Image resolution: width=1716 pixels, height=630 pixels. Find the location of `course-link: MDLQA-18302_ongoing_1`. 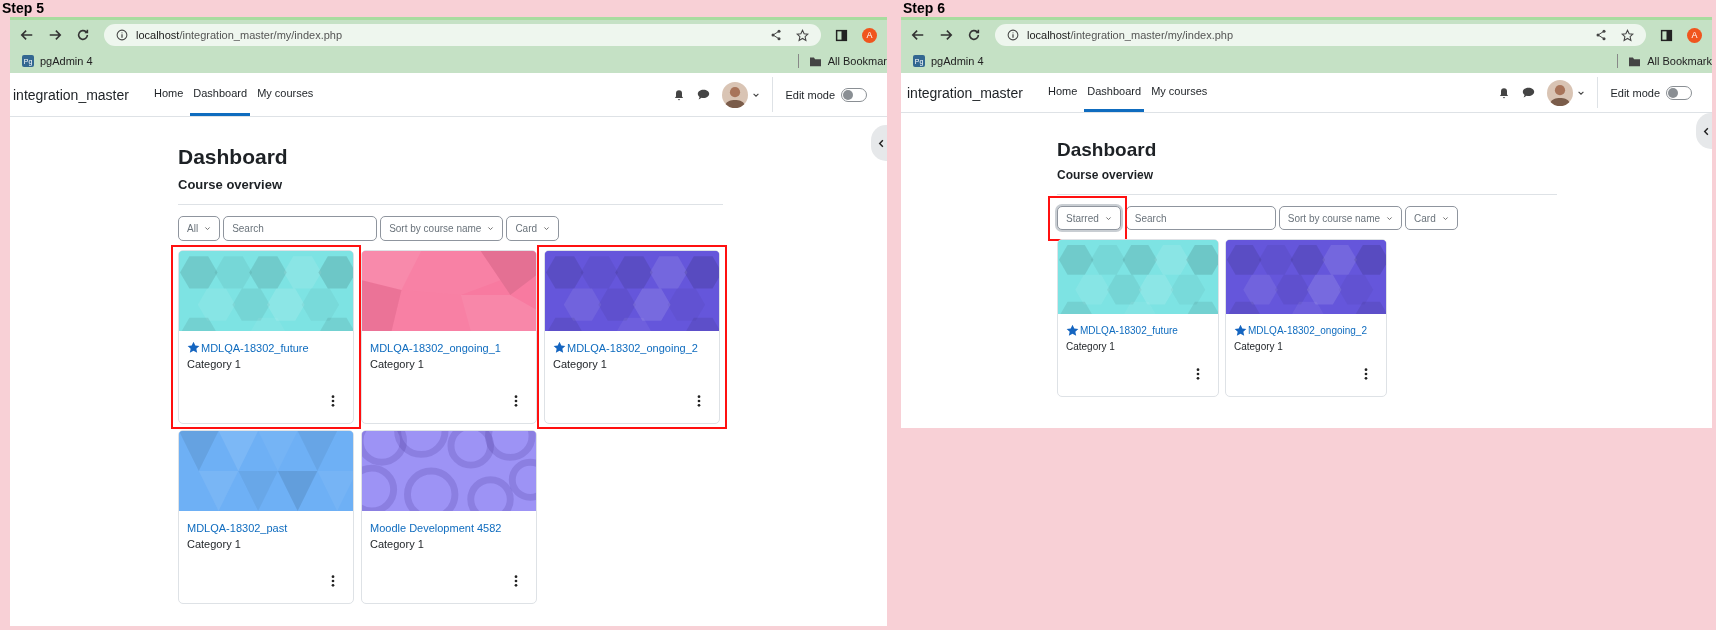

course-link: MDLQA-18302_ongoing_1 is located at coordinates (435, 347).